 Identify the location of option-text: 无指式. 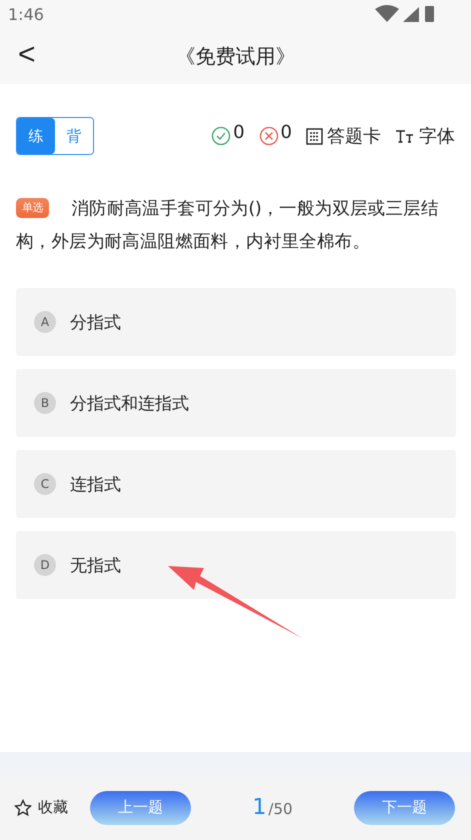
(95, 565).